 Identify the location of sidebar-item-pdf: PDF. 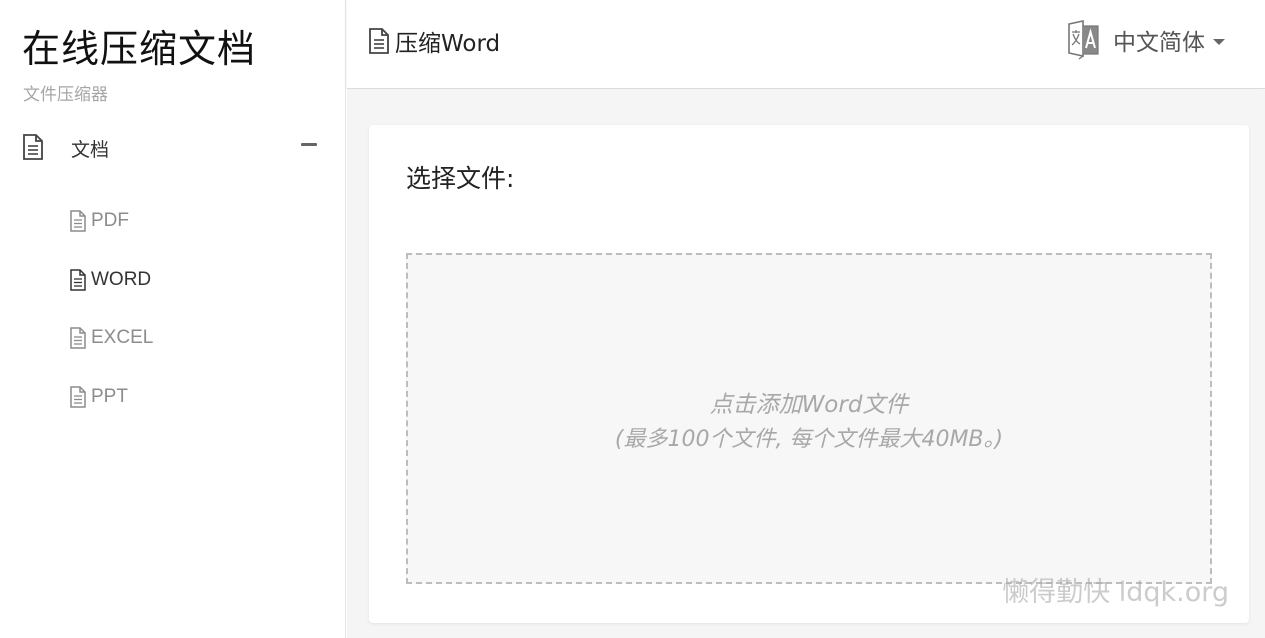
(99, 221).